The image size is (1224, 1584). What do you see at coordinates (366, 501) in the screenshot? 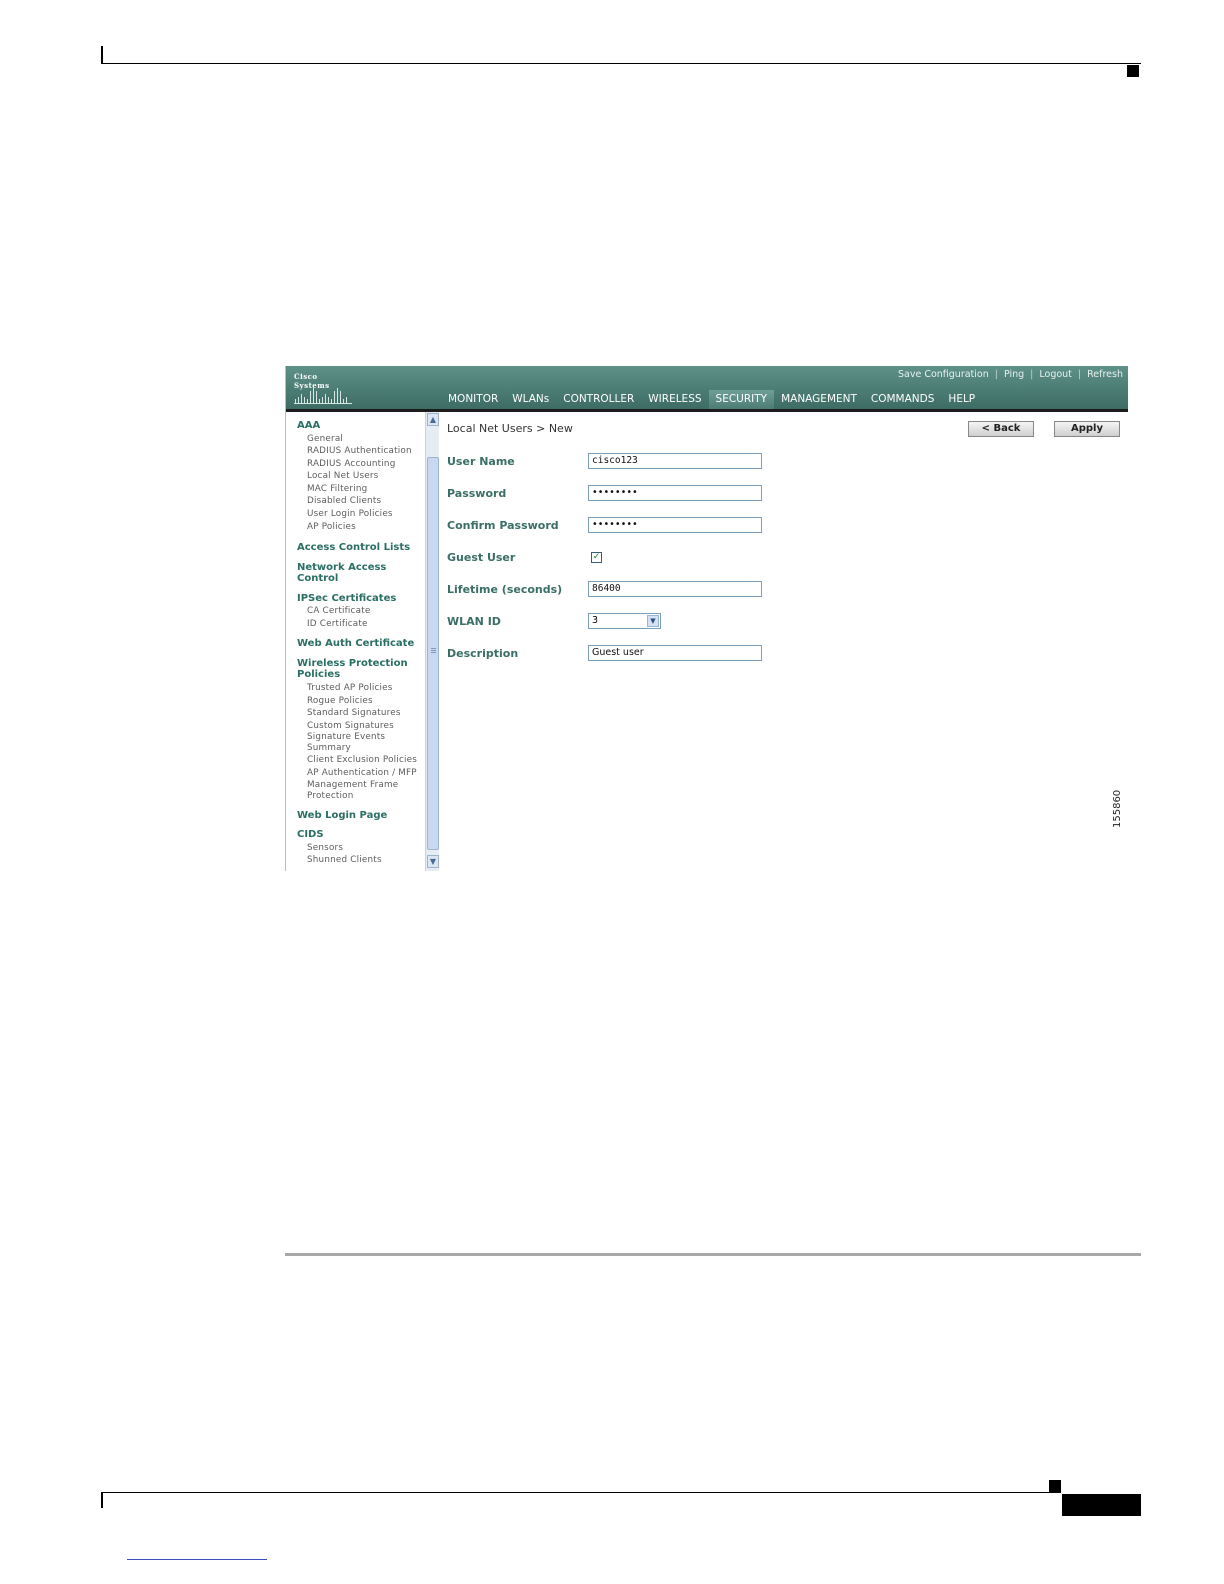
I see `sidebar-item-disabled-clients: Disabled Clients` at bounding box center [366, 501].